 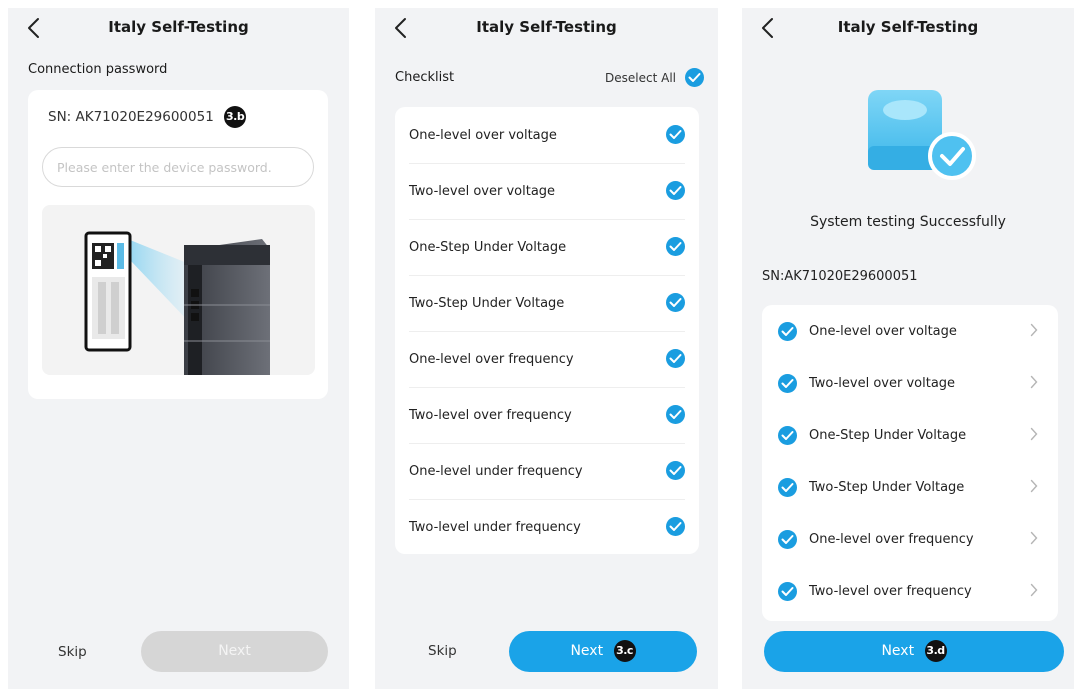 I want to click on next-button: Next 3.c, so click(x=603, y=651).